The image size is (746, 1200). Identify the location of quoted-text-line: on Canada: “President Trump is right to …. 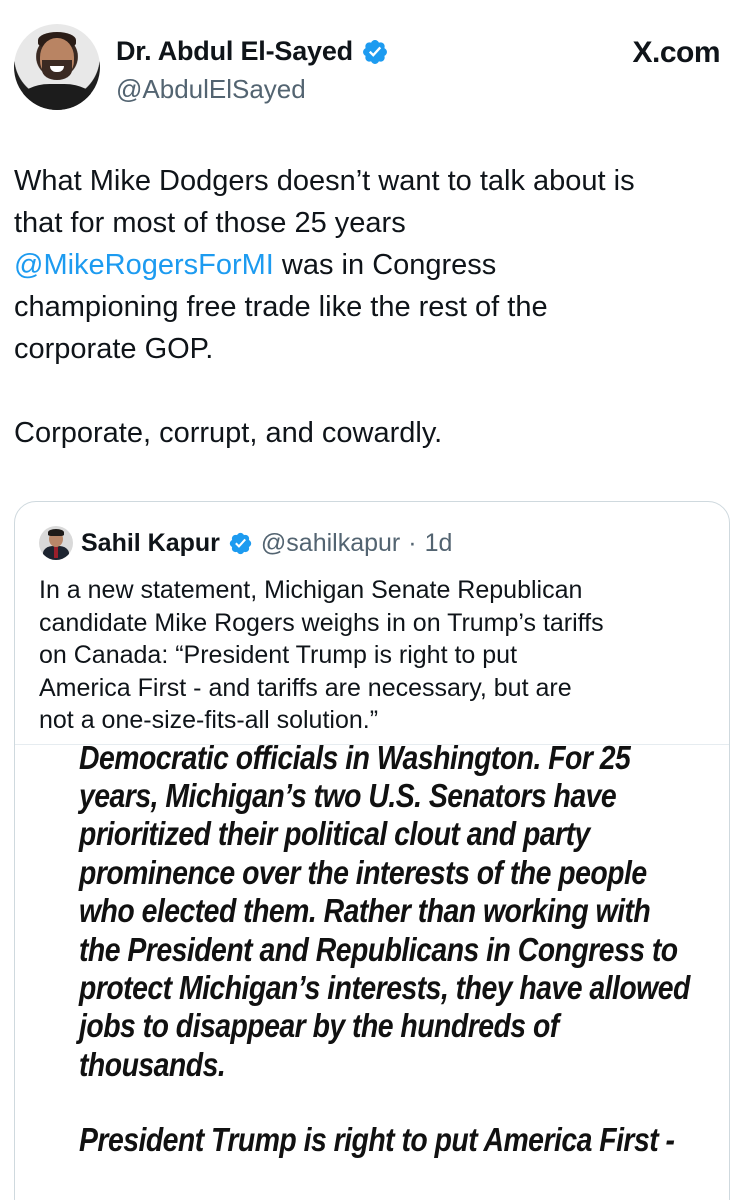
(278, 655).